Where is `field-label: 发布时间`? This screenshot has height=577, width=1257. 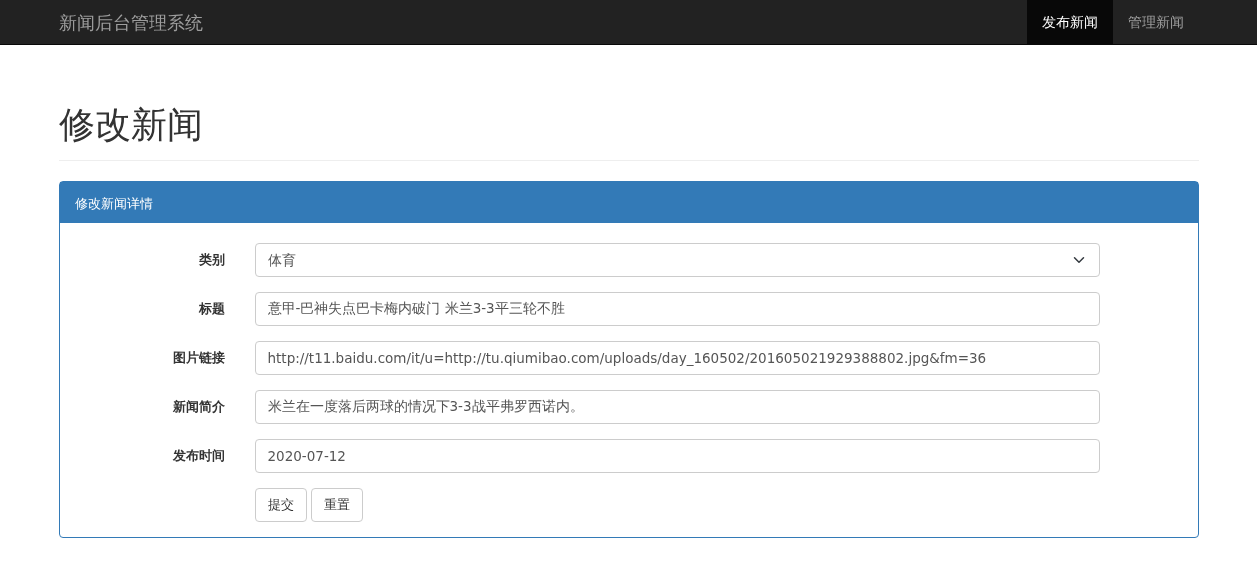 field-label: 发布时间 is located at coordinates (198, 456).